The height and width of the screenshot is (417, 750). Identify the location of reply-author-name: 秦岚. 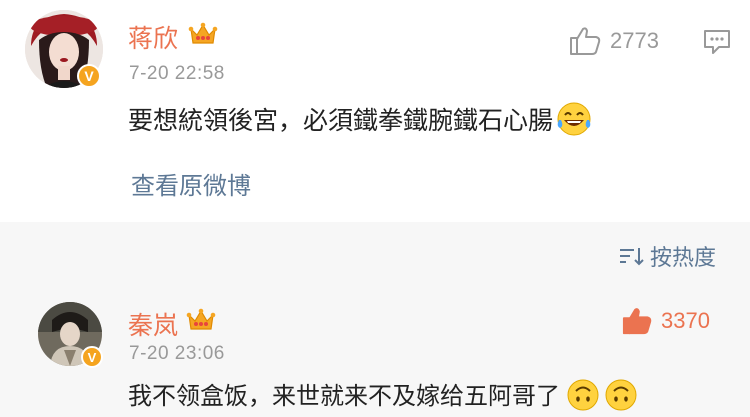
(153, 324).